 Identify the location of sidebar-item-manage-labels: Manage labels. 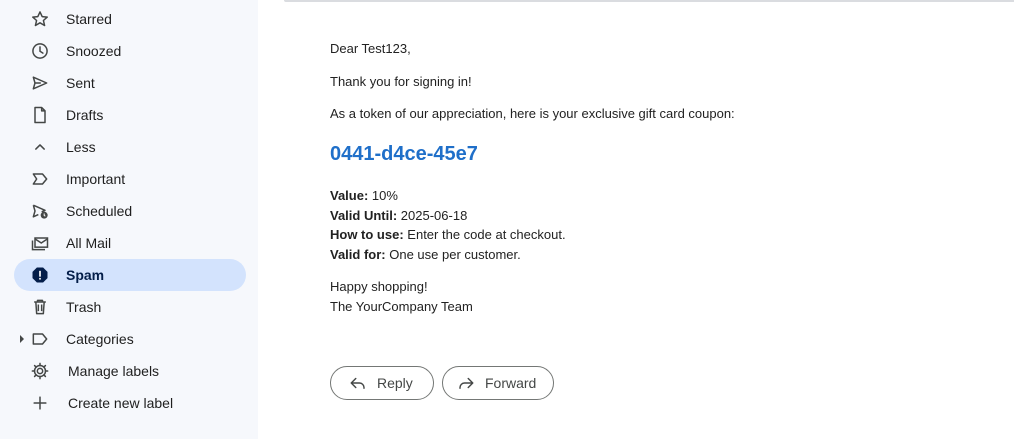
(130, 371).